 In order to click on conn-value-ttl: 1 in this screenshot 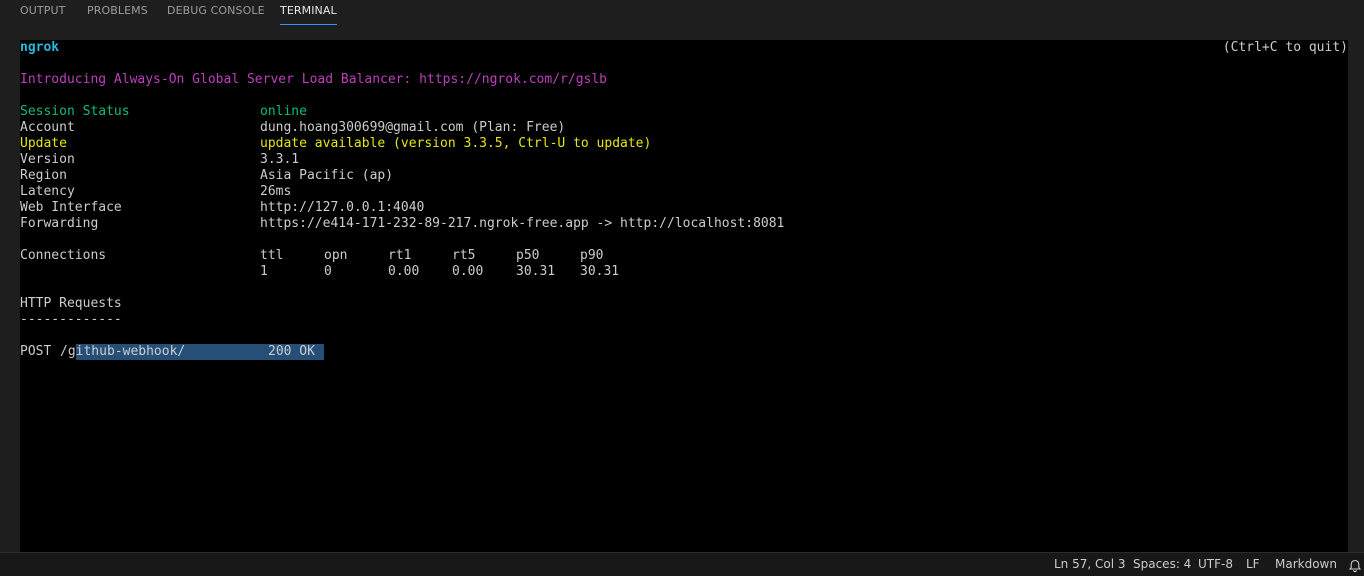, I will do `click(264, 271)`.